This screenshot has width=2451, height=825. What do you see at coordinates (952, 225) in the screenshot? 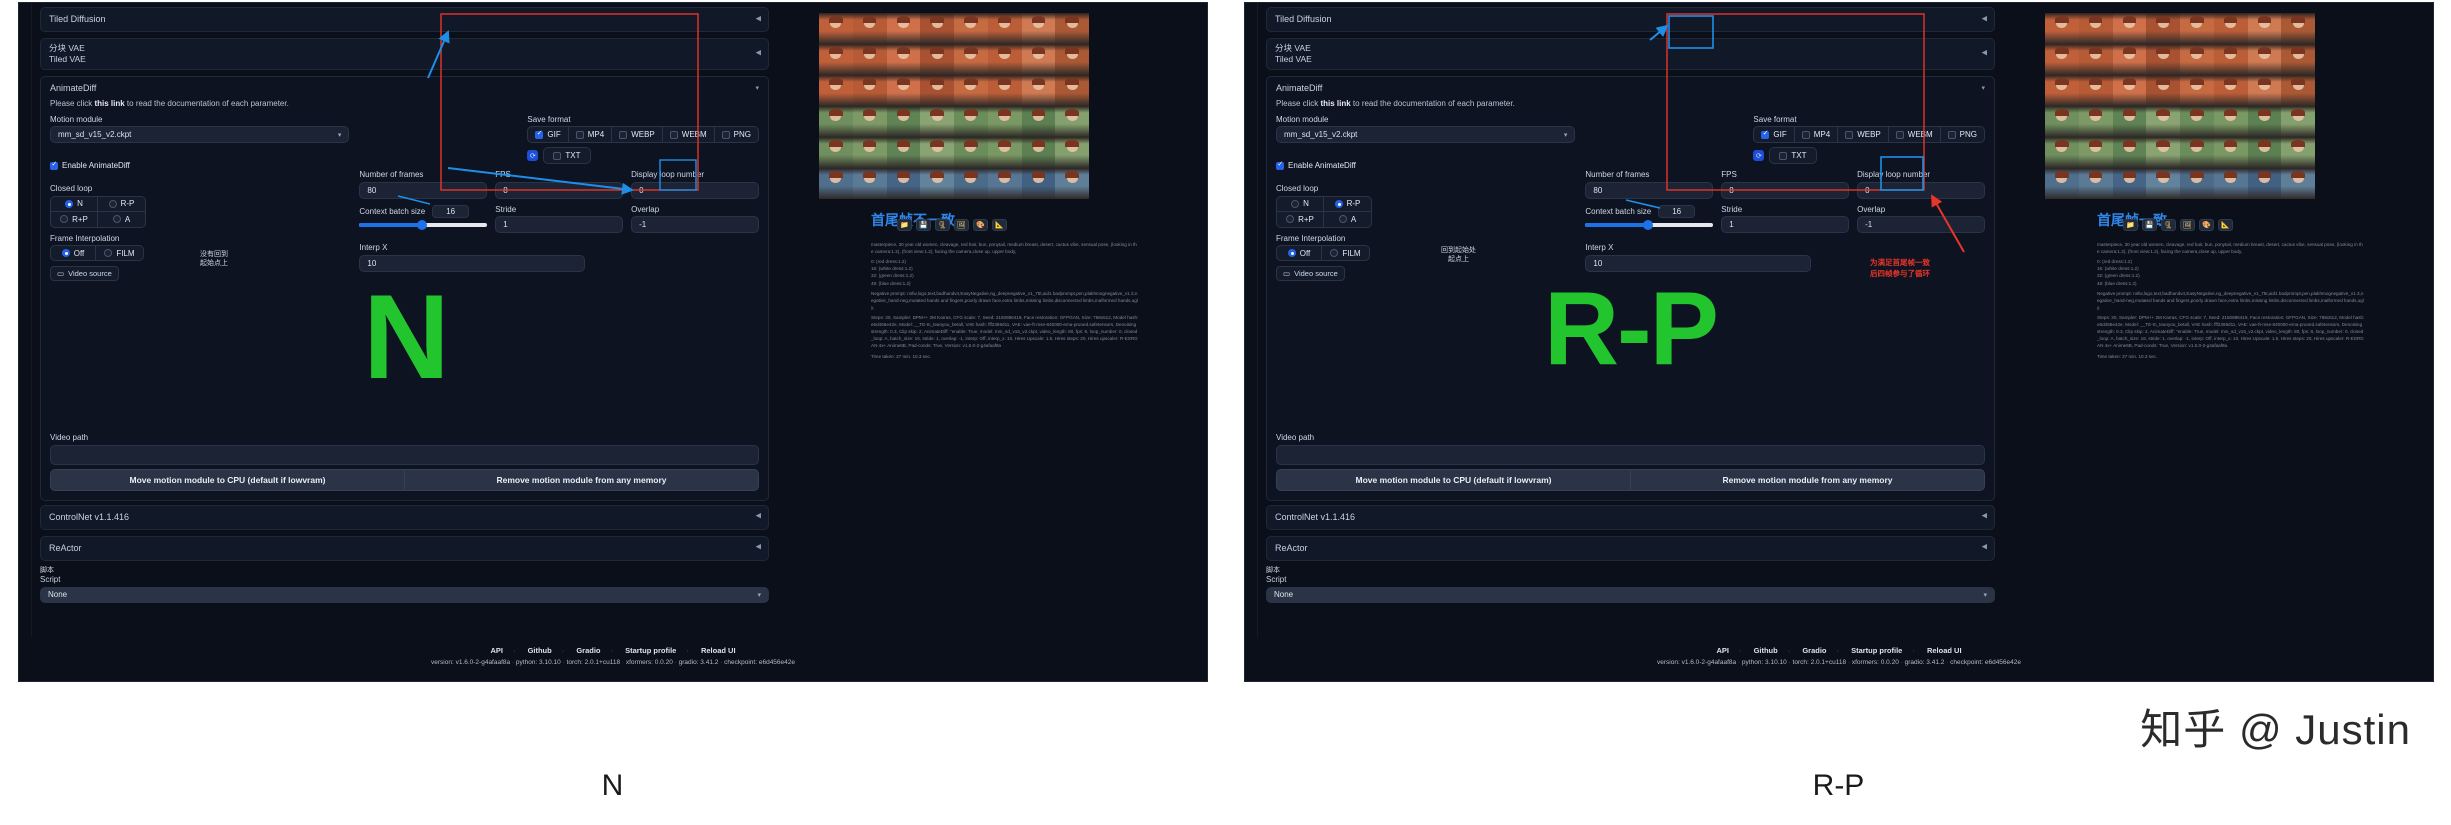
I see `image-toolbar-left: 📁 💾 🗜 🖼 🎨 📐` at bounding box center [952, 225].